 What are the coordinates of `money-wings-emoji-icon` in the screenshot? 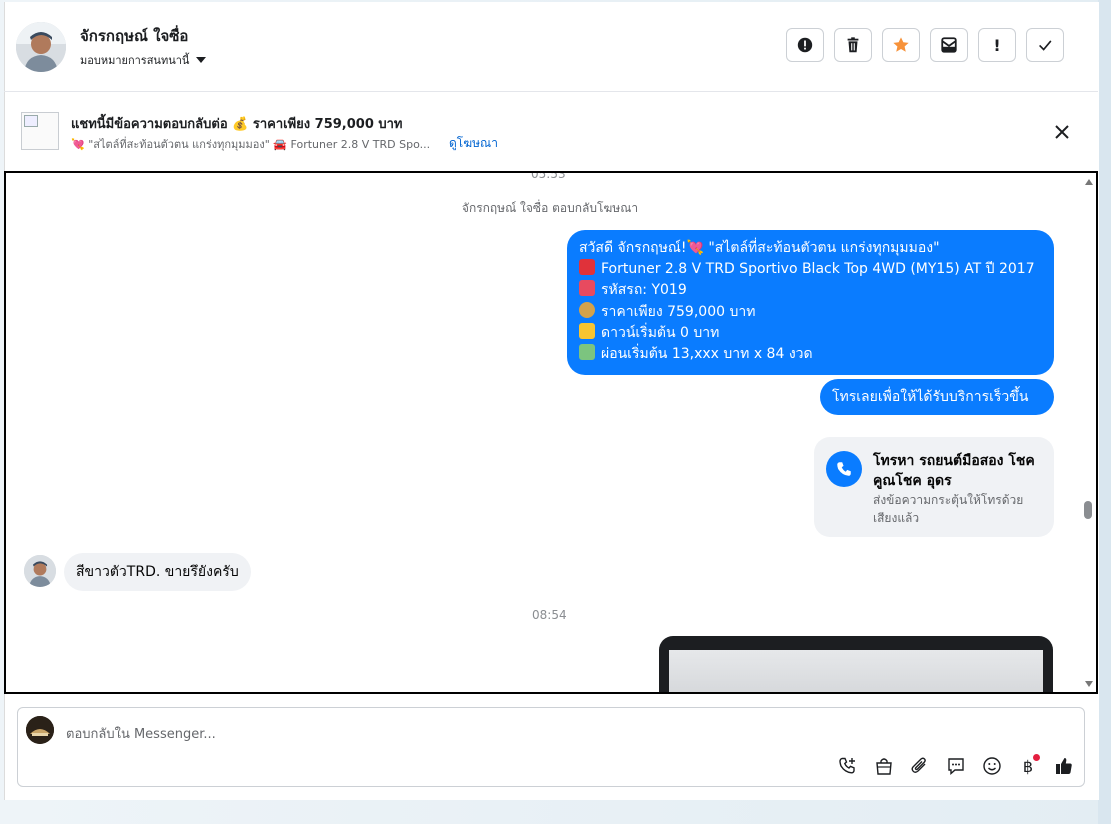 It's located at (587, 352).